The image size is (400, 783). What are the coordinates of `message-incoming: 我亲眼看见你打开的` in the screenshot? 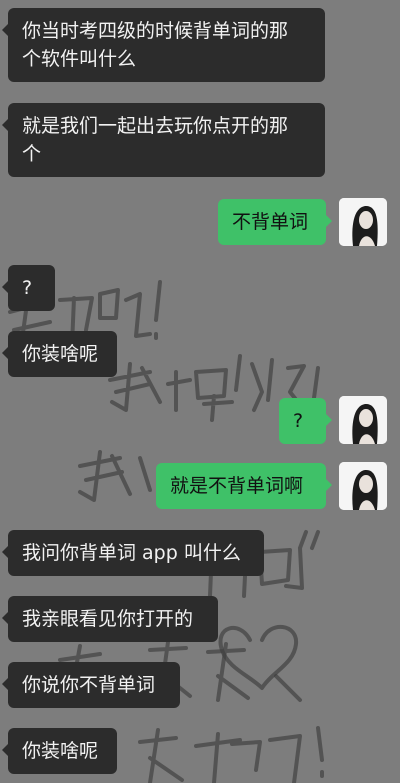 It's located at (110, 619).